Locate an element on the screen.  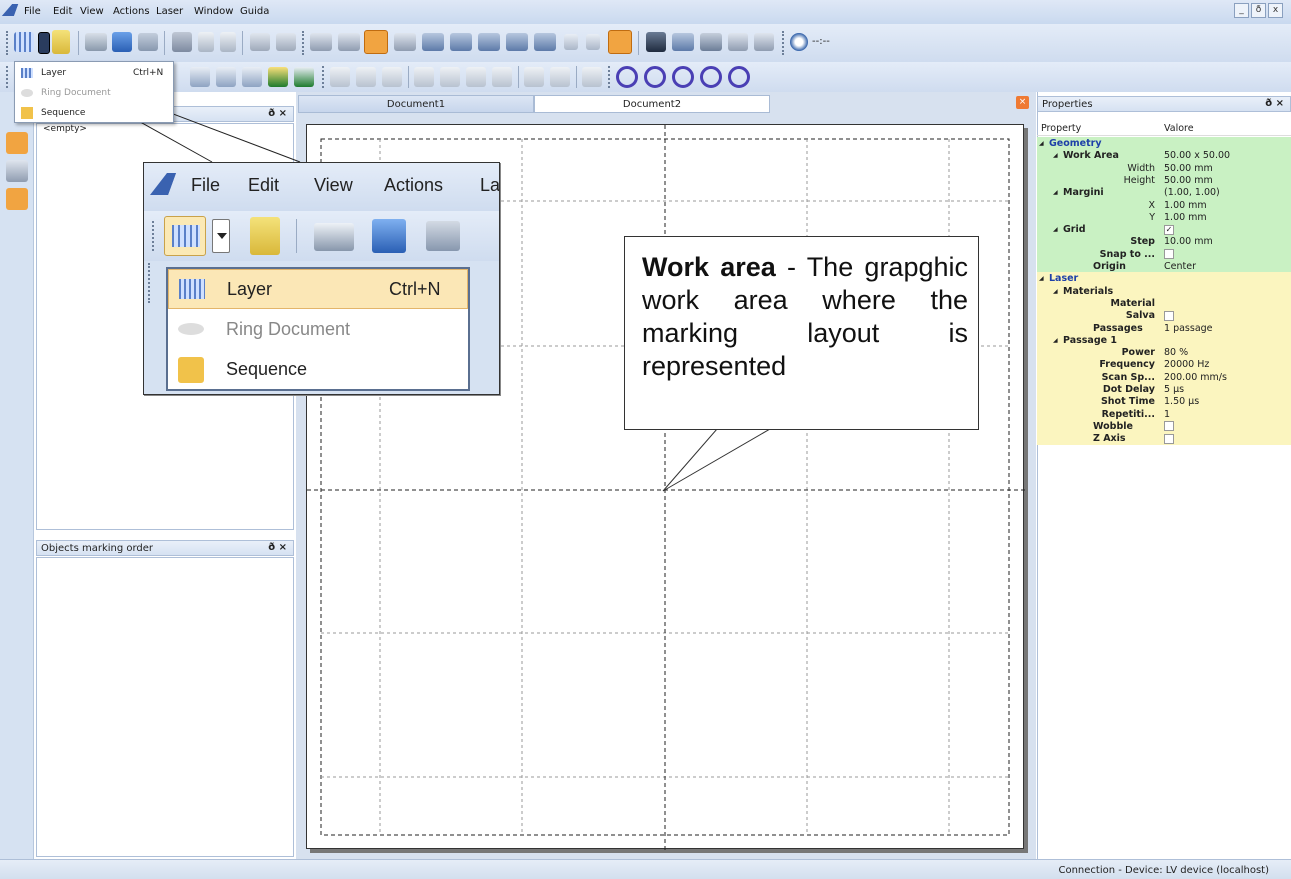
zoom-menu-view: View is located at coordinates (333, 185).